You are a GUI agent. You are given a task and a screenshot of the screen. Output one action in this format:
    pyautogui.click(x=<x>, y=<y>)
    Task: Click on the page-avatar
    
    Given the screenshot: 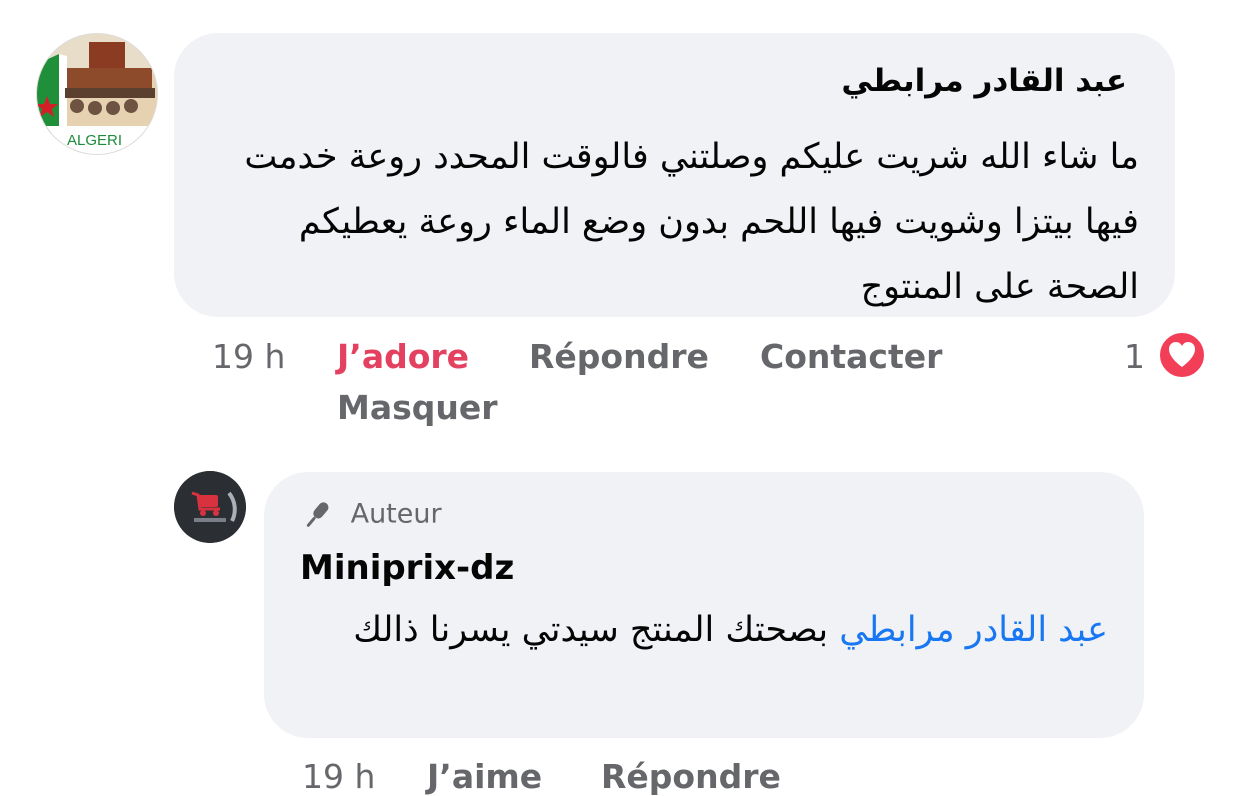 What is the action you would take?
    pyautogui.click(x=210, y=507)
    